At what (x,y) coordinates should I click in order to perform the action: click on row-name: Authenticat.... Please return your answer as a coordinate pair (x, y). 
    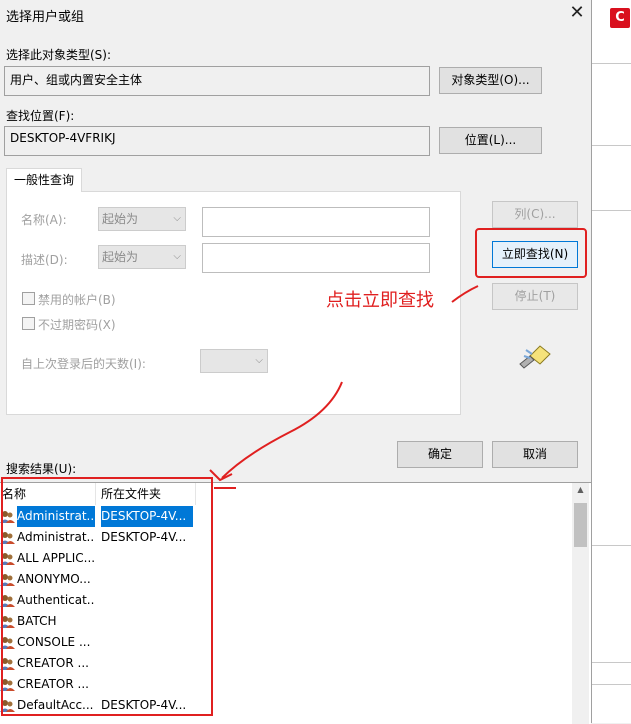
    Looking at the image, I should click on (56, 600).